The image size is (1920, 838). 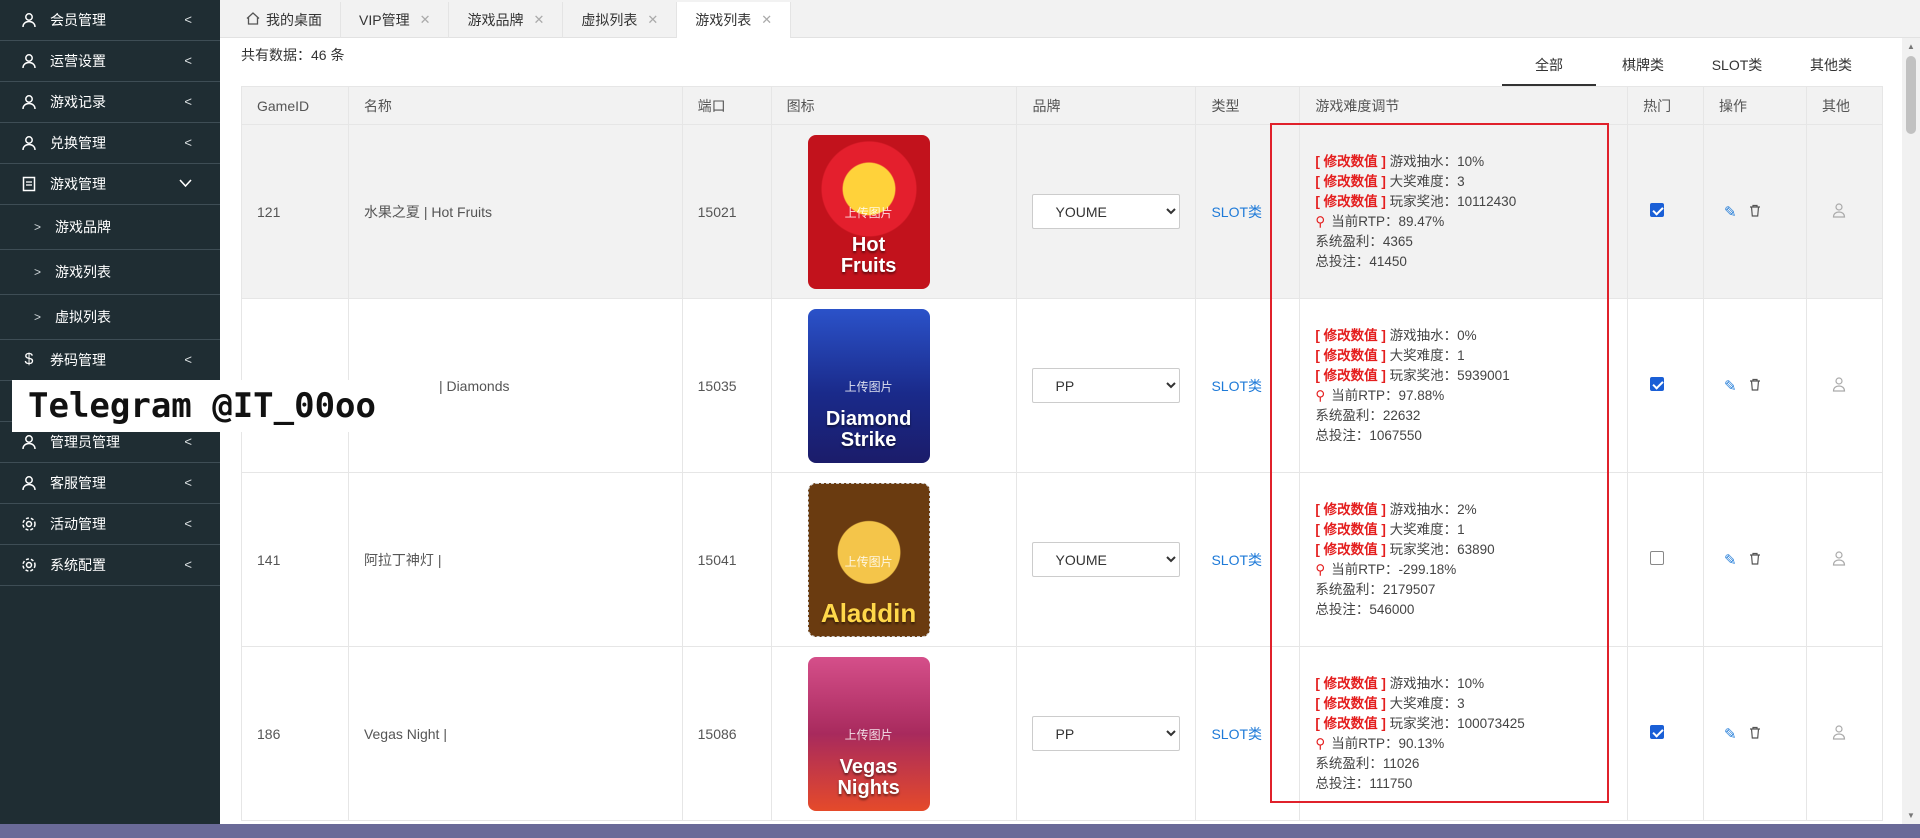 I want to click on cell-brand: PP, so click(x=1106, y=733).